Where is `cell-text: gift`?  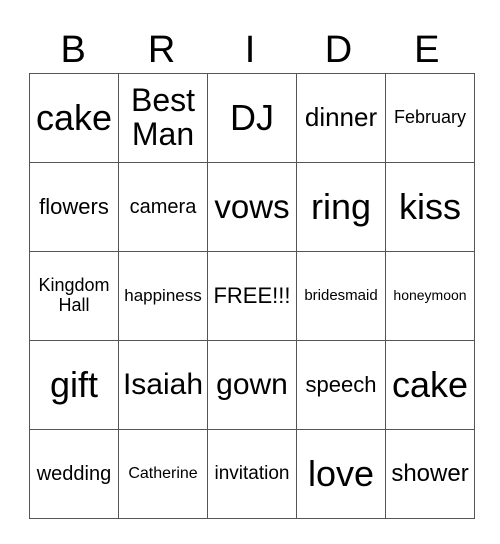 cell-text: gift is located at coordinates (74, 385).